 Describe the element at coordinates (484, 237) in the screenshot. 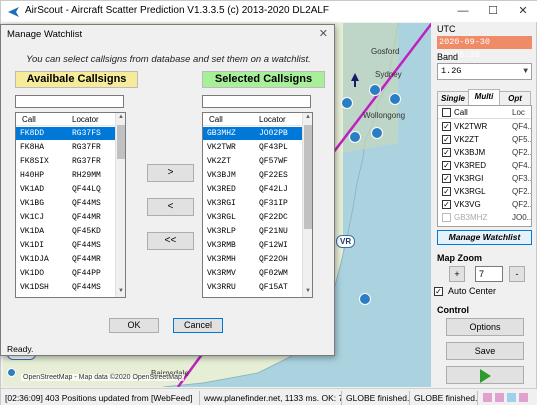

I see `manage-watchlist-button: Manage Watchlist` at that location.